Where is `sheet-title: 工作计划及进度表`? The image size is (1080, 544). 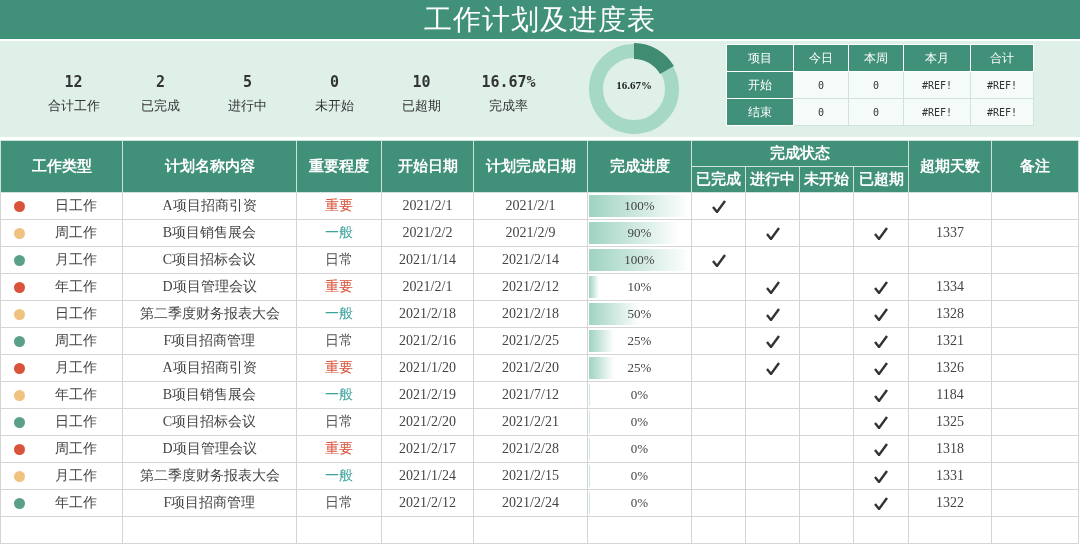
sheet-title: 工作计划及进度表 is located at coordinates (540, 19).